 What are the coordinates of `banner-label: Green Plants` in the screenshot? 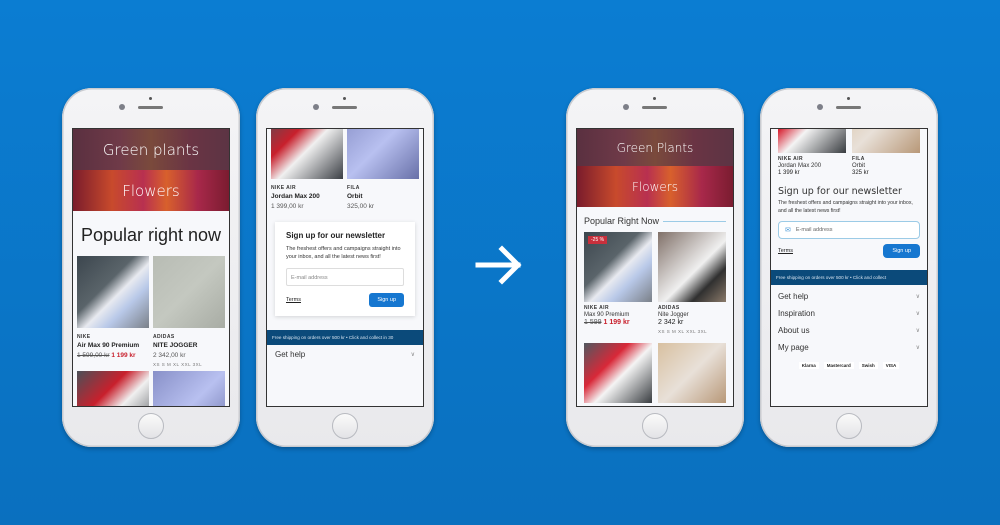 It's located at (655, 147).